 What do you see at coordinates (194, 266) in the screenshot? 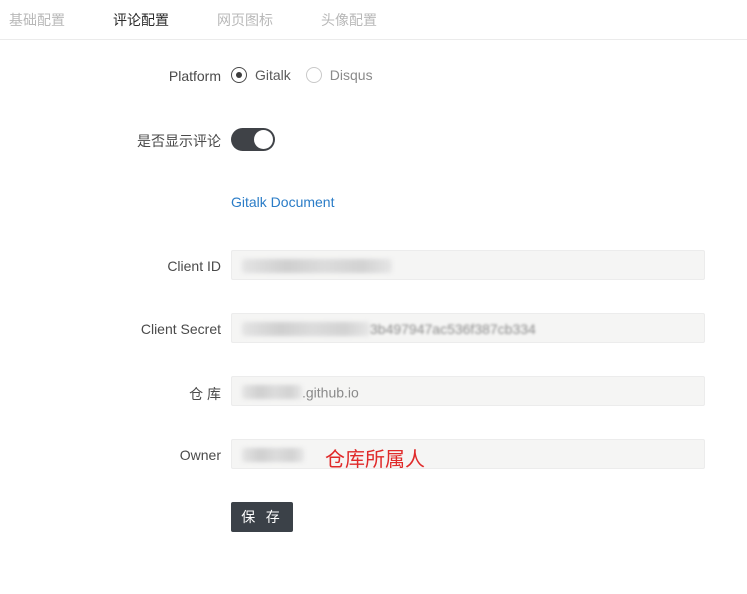
I see `client-id-label: Client ID` at bounding box center [194, 266].